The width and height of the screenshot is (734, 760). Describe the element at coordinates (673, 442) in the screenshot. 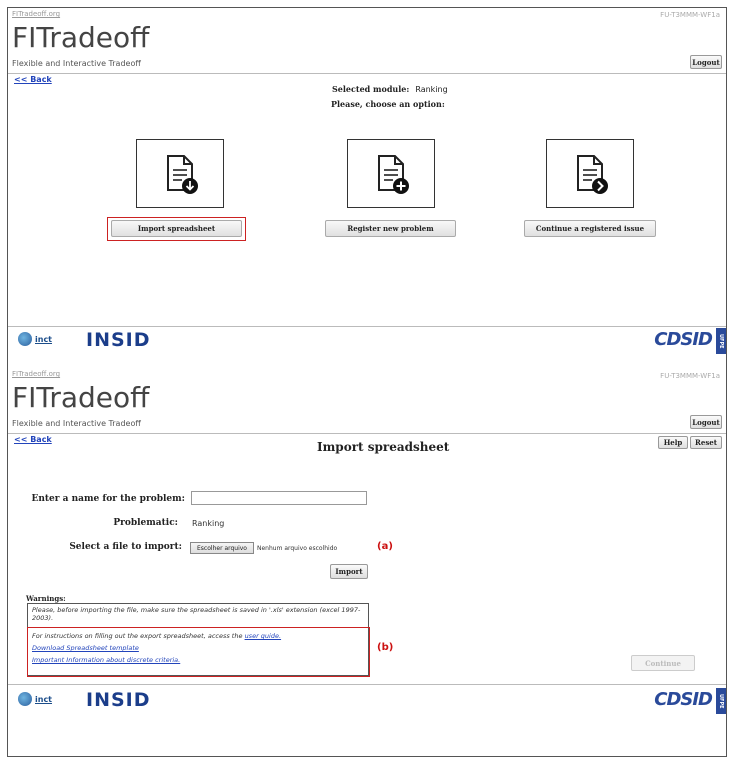

I see `help-button: Help` at that location.